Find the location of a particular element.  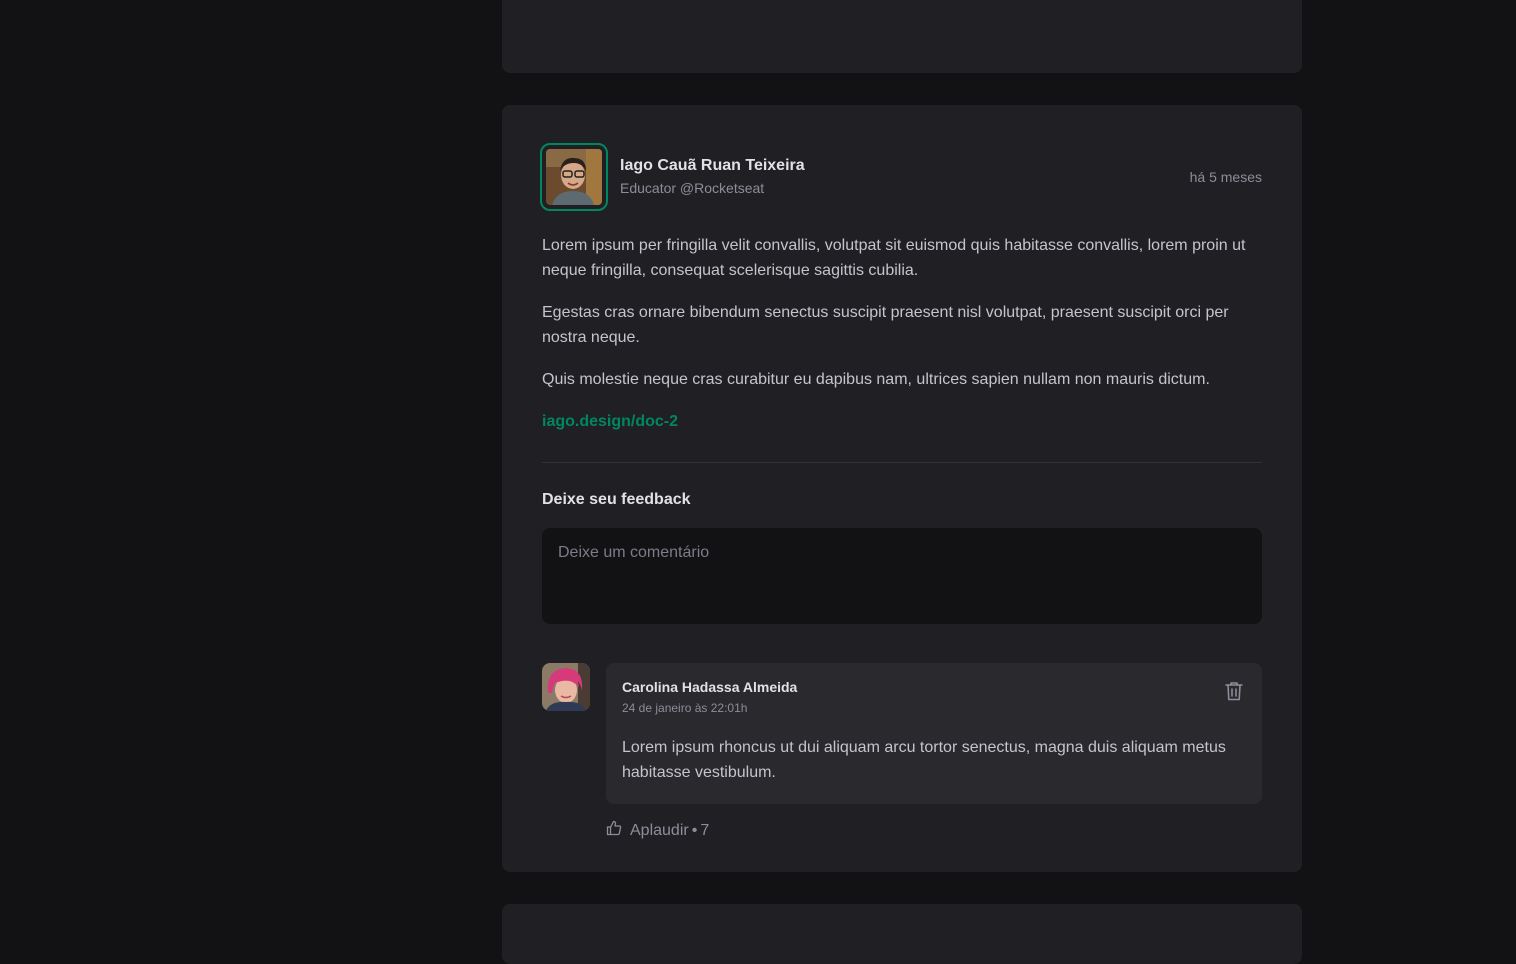

feedback-title: Deixe seu feedback is located at coordinates (616, 499).